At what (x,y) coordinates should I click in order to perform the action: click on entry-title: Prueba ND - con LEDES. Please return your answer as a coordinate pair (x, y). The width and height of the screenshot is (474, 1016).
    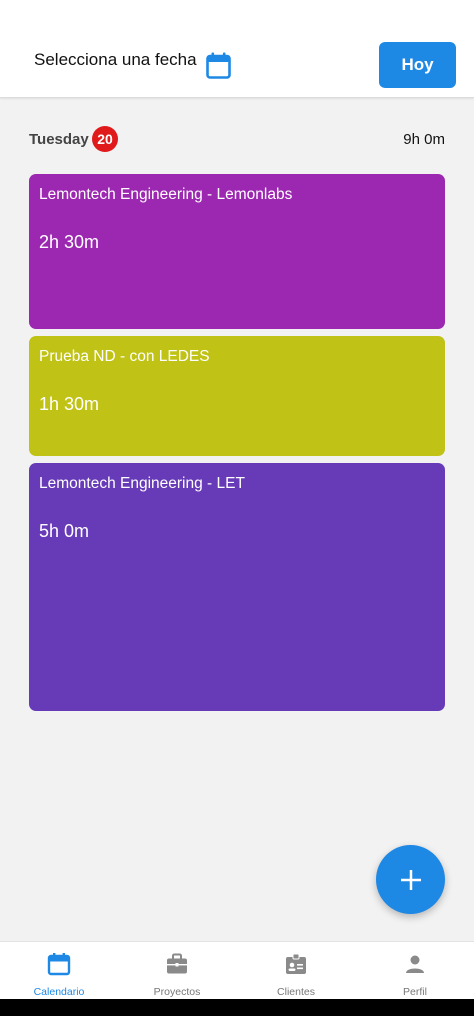
    Looking at the image, I should click on (124, 356).